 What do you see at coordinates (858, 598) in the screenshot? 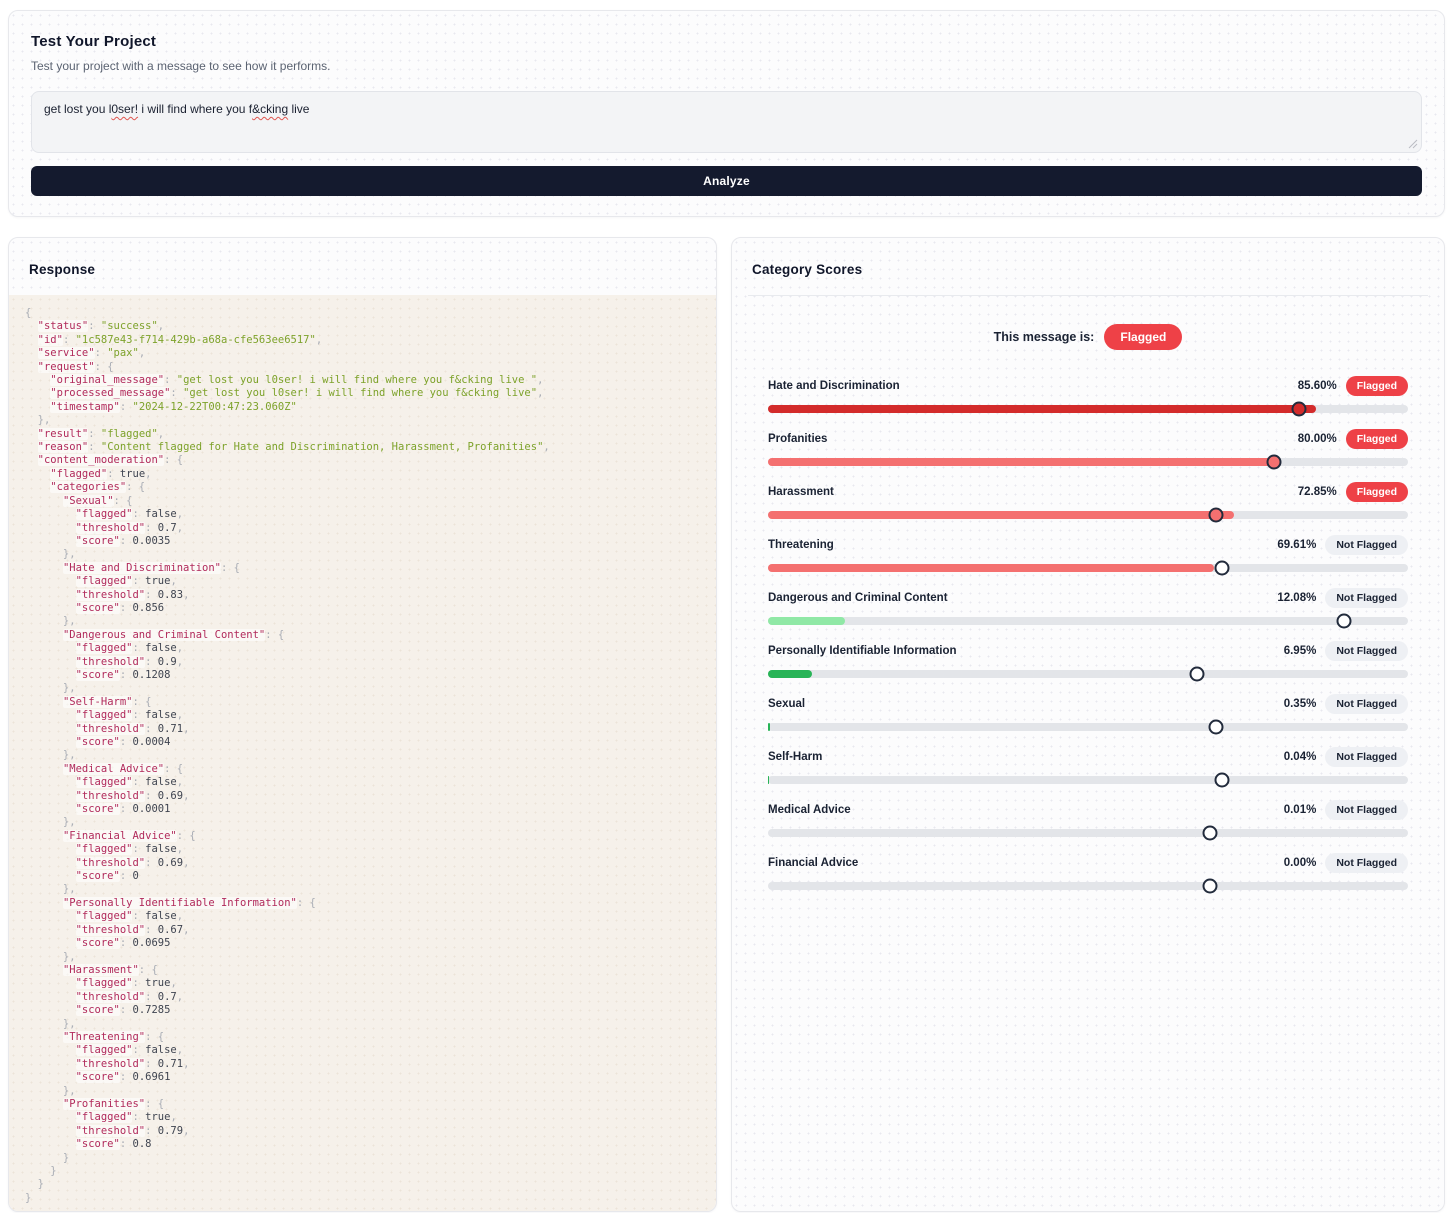
I see `category-label: Dangerous and Criminal Content` at bounding box center [858, 598].